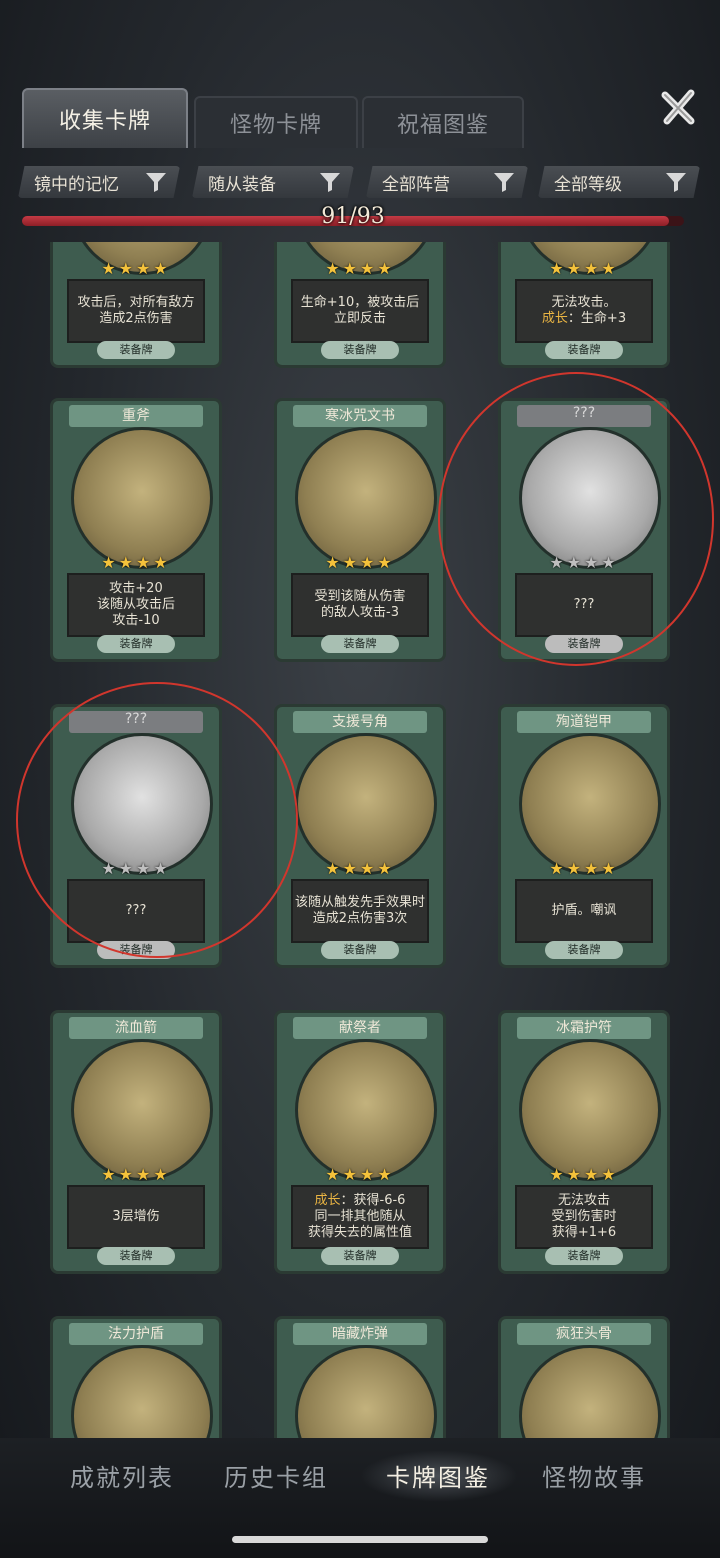 This screenshot has width=720, height=1558. What do you see at coordinates (136, 302) in the screenshot?
I see `description-line: 攻击后，对所有敌方` at bounding box center [136, 302].